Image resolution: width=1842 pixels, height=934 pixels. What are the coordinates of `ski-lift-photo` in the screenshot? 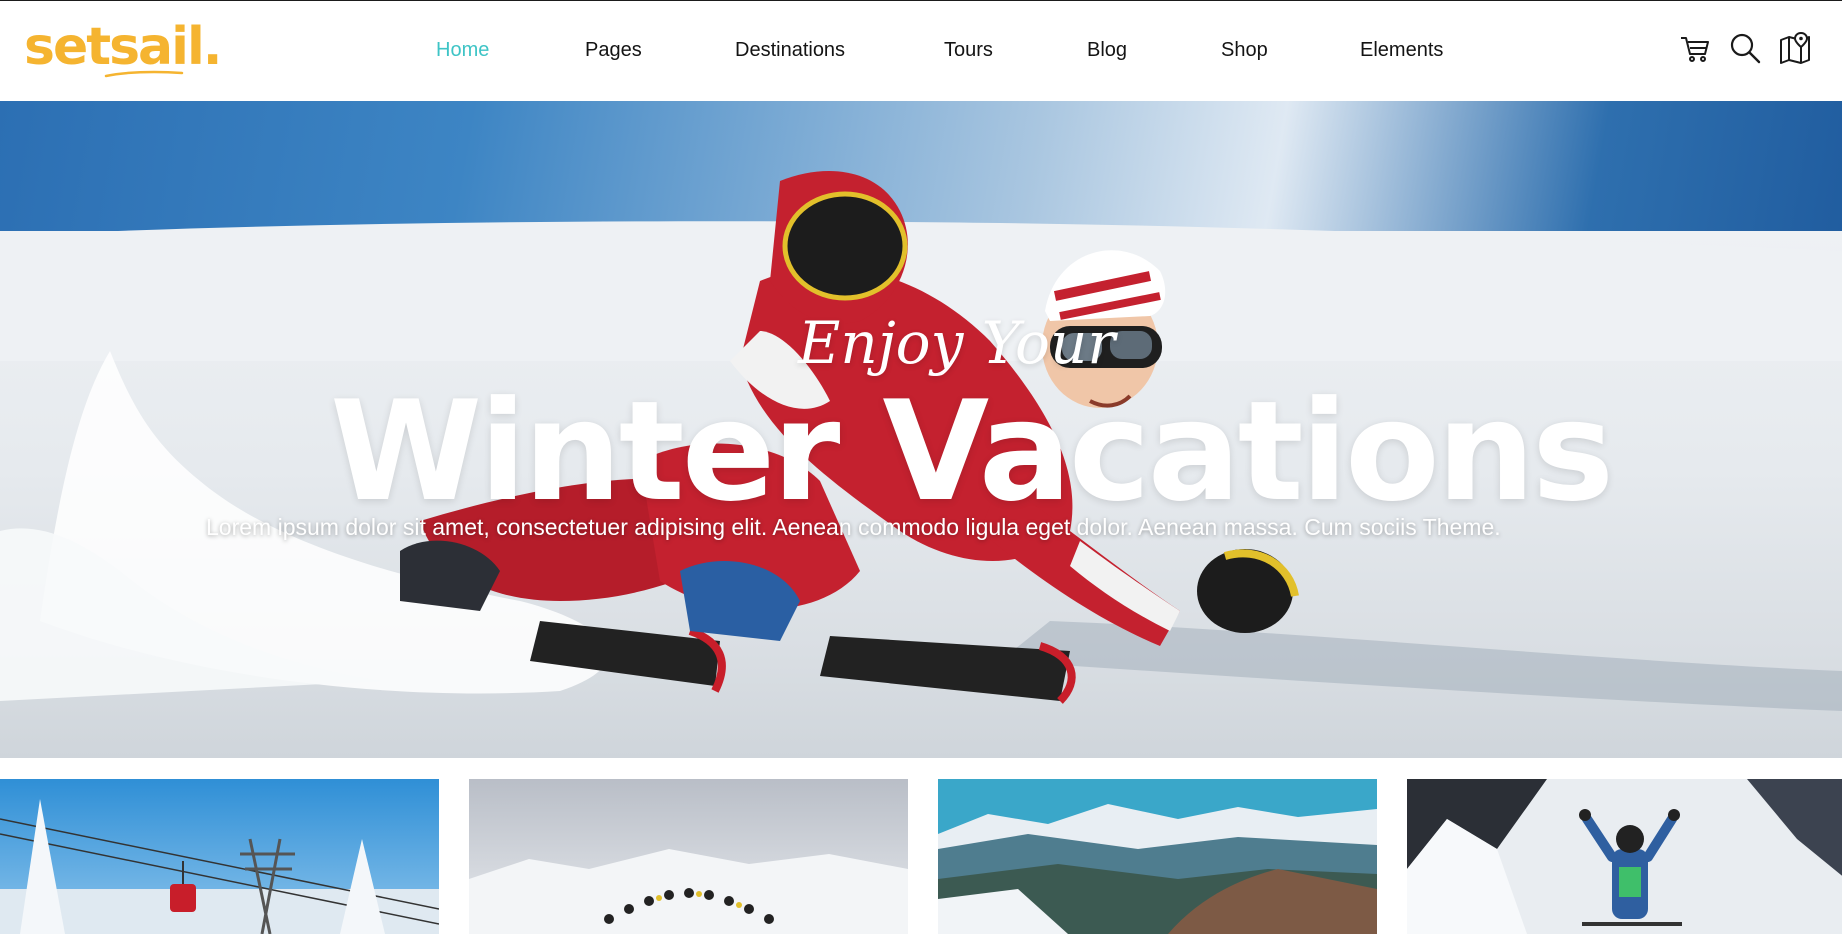 It's located at (219, 856).